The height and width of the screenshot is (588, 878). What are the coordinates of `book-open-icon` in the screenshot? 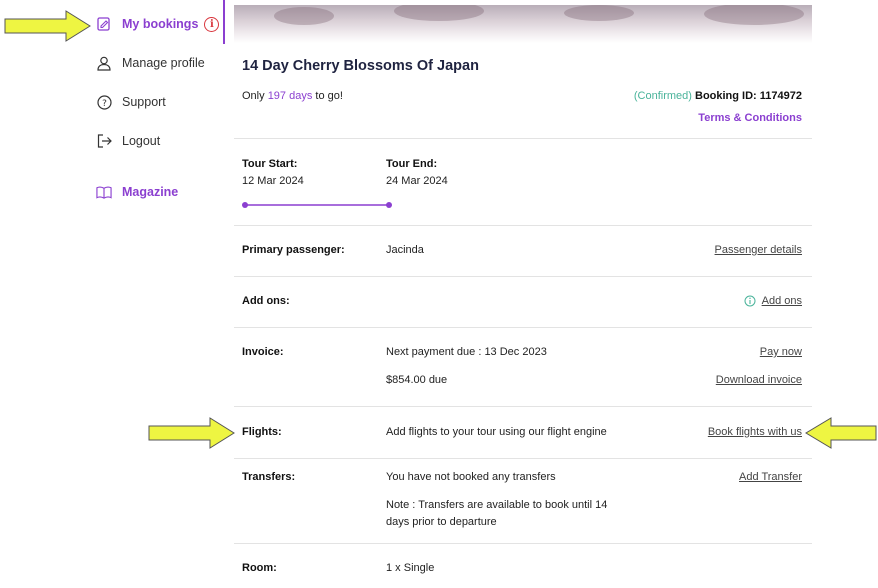 It's located at (104, 192).